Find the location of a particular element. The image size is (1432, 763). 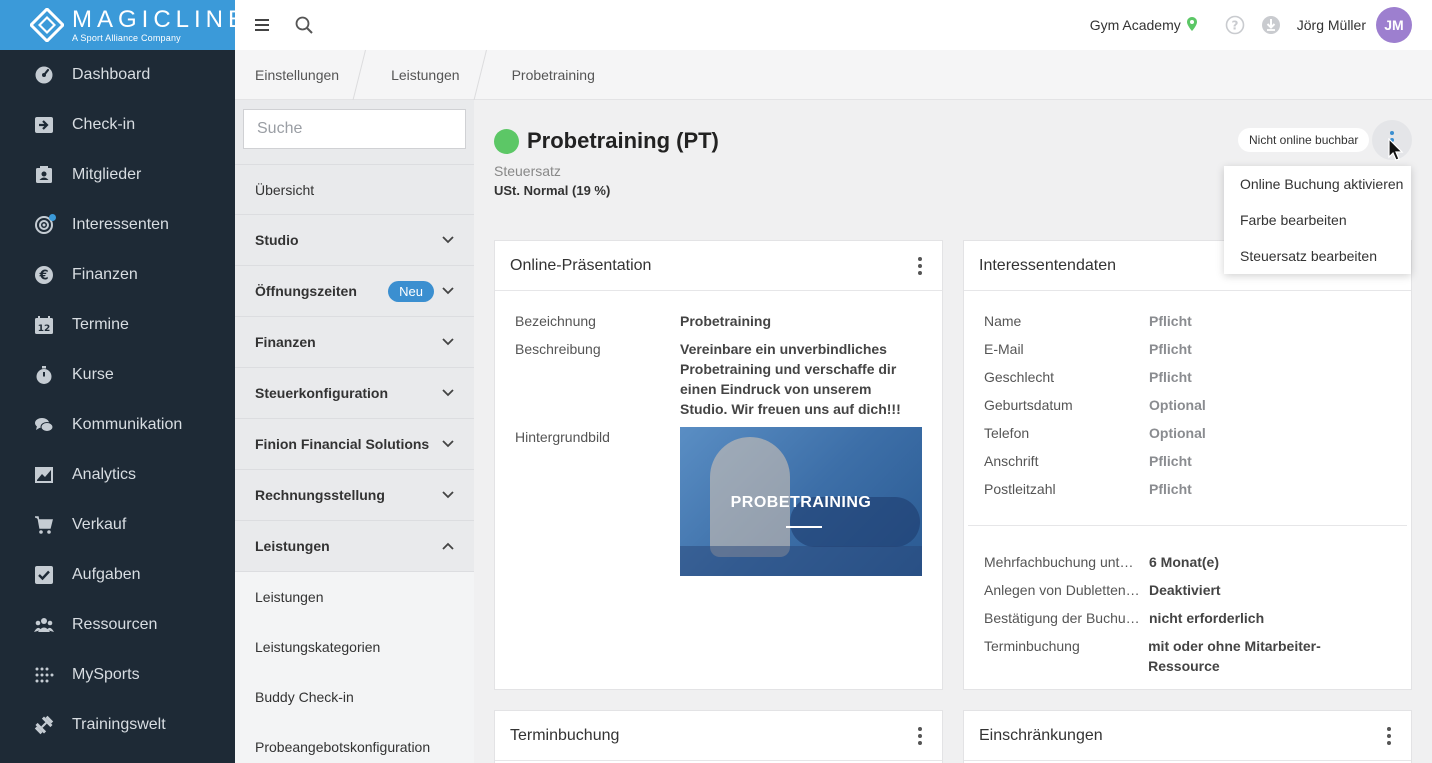

search-icon is located at coordinates (304, 25).